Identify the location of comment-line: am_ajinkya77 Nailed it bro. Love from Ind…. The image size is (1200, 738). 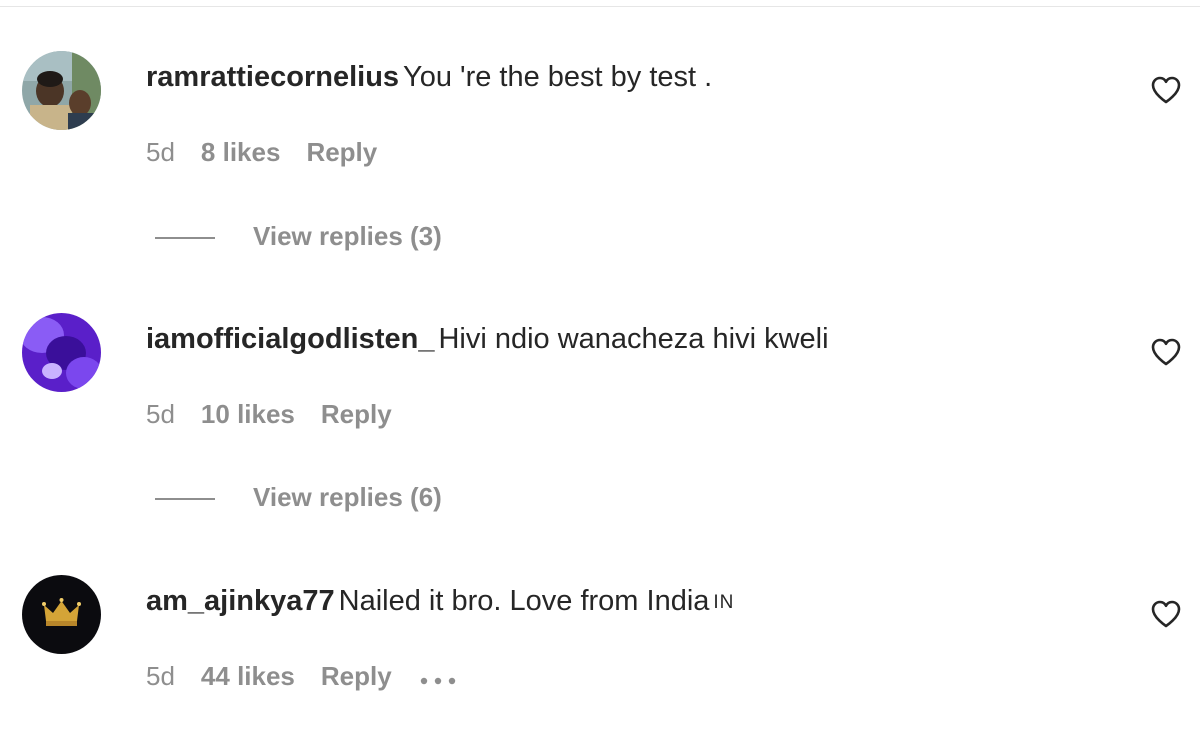
(440, 602).